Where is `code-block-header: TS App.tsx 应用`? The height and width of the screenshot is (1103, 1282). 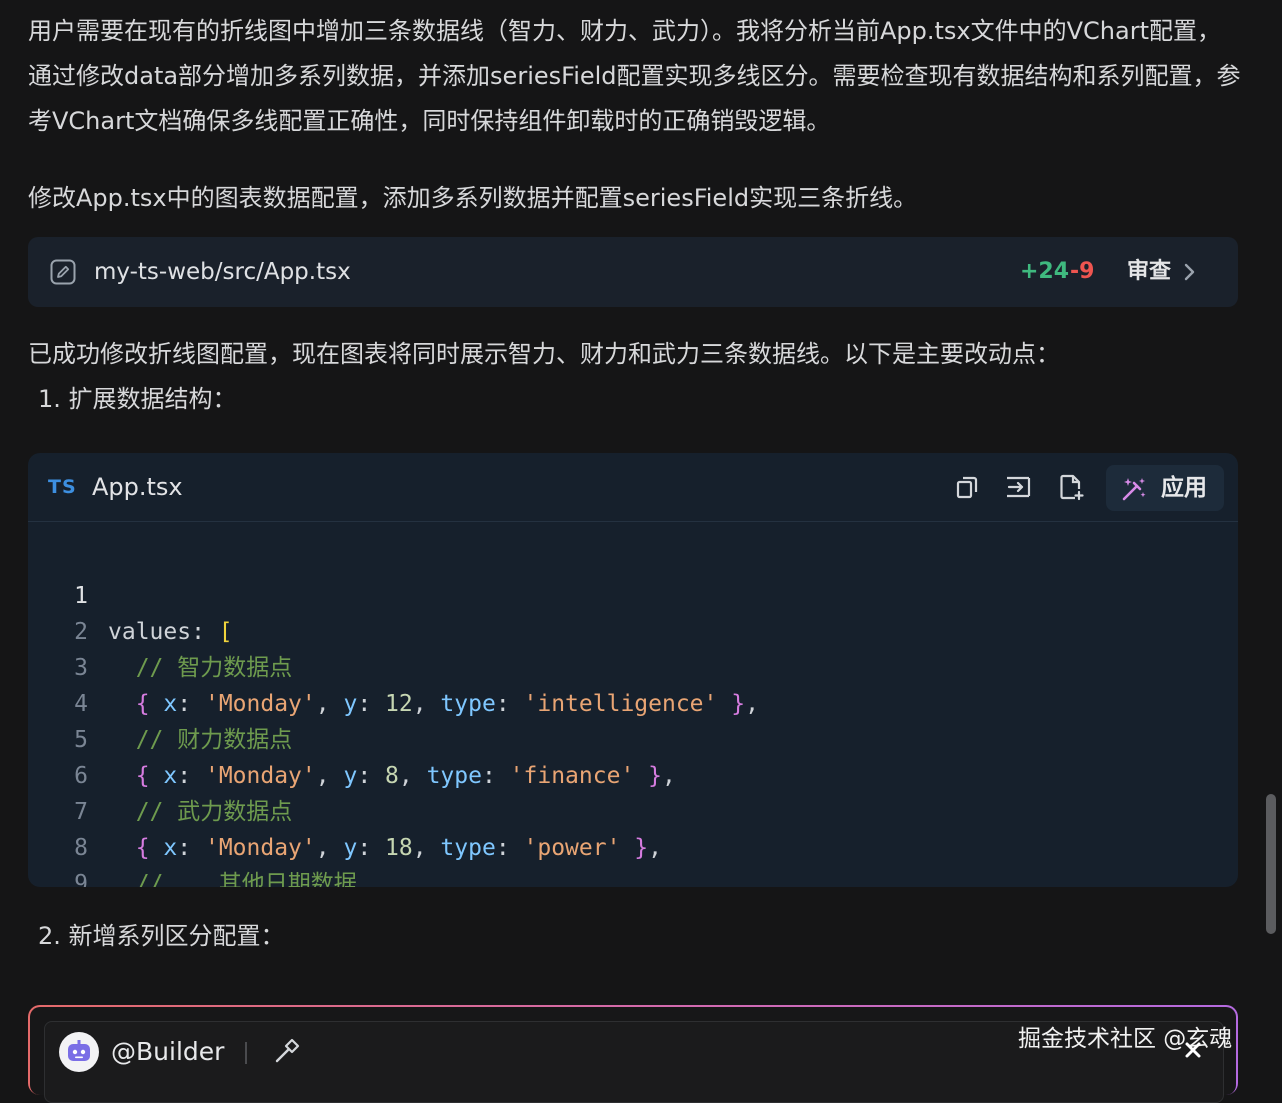
code-block-header: TS App.tsx 应用 is located at coordinates (633, 487).